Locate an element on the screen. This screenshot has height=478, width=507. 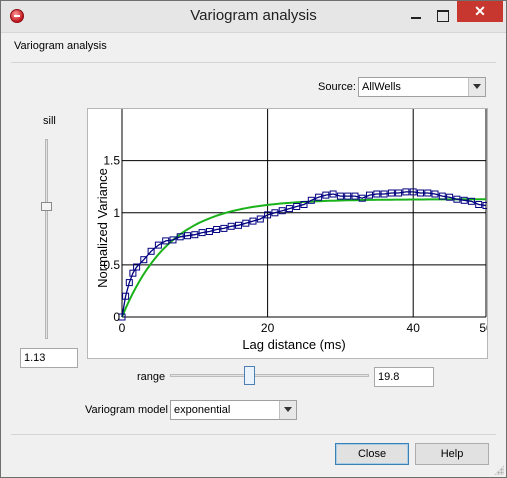
sill-label: sill is located at coordinates (49, 121).